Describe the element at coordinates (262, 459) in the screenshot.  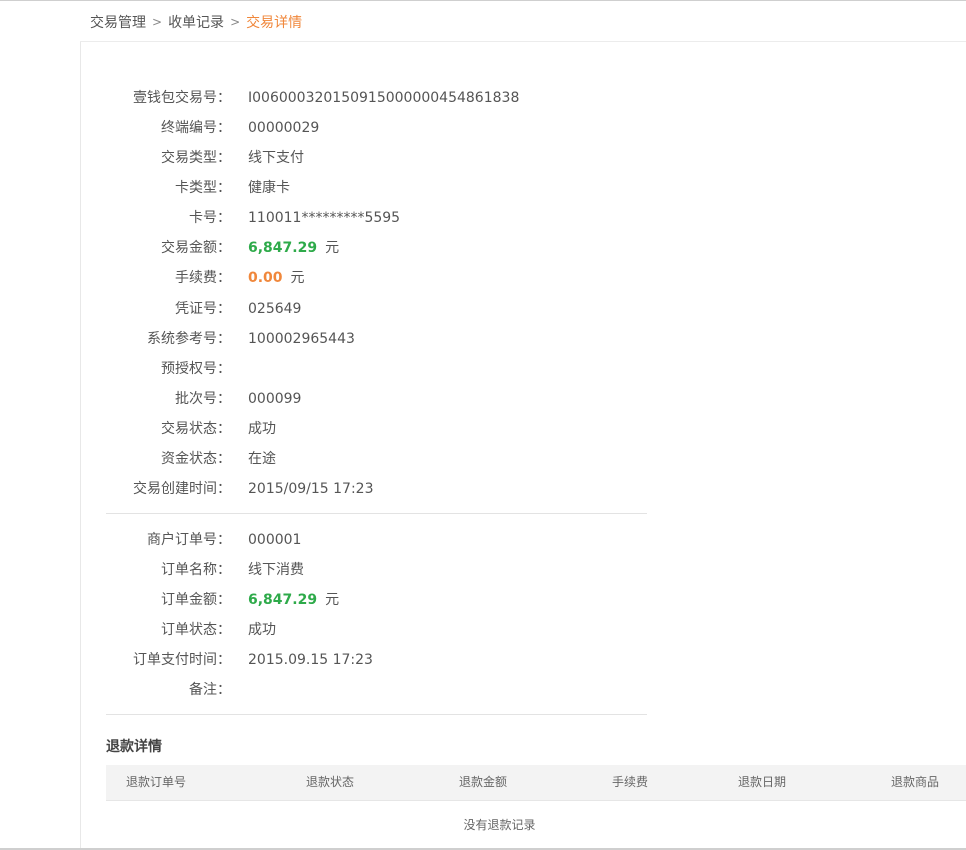
I see `field-value: 在途` at that location.